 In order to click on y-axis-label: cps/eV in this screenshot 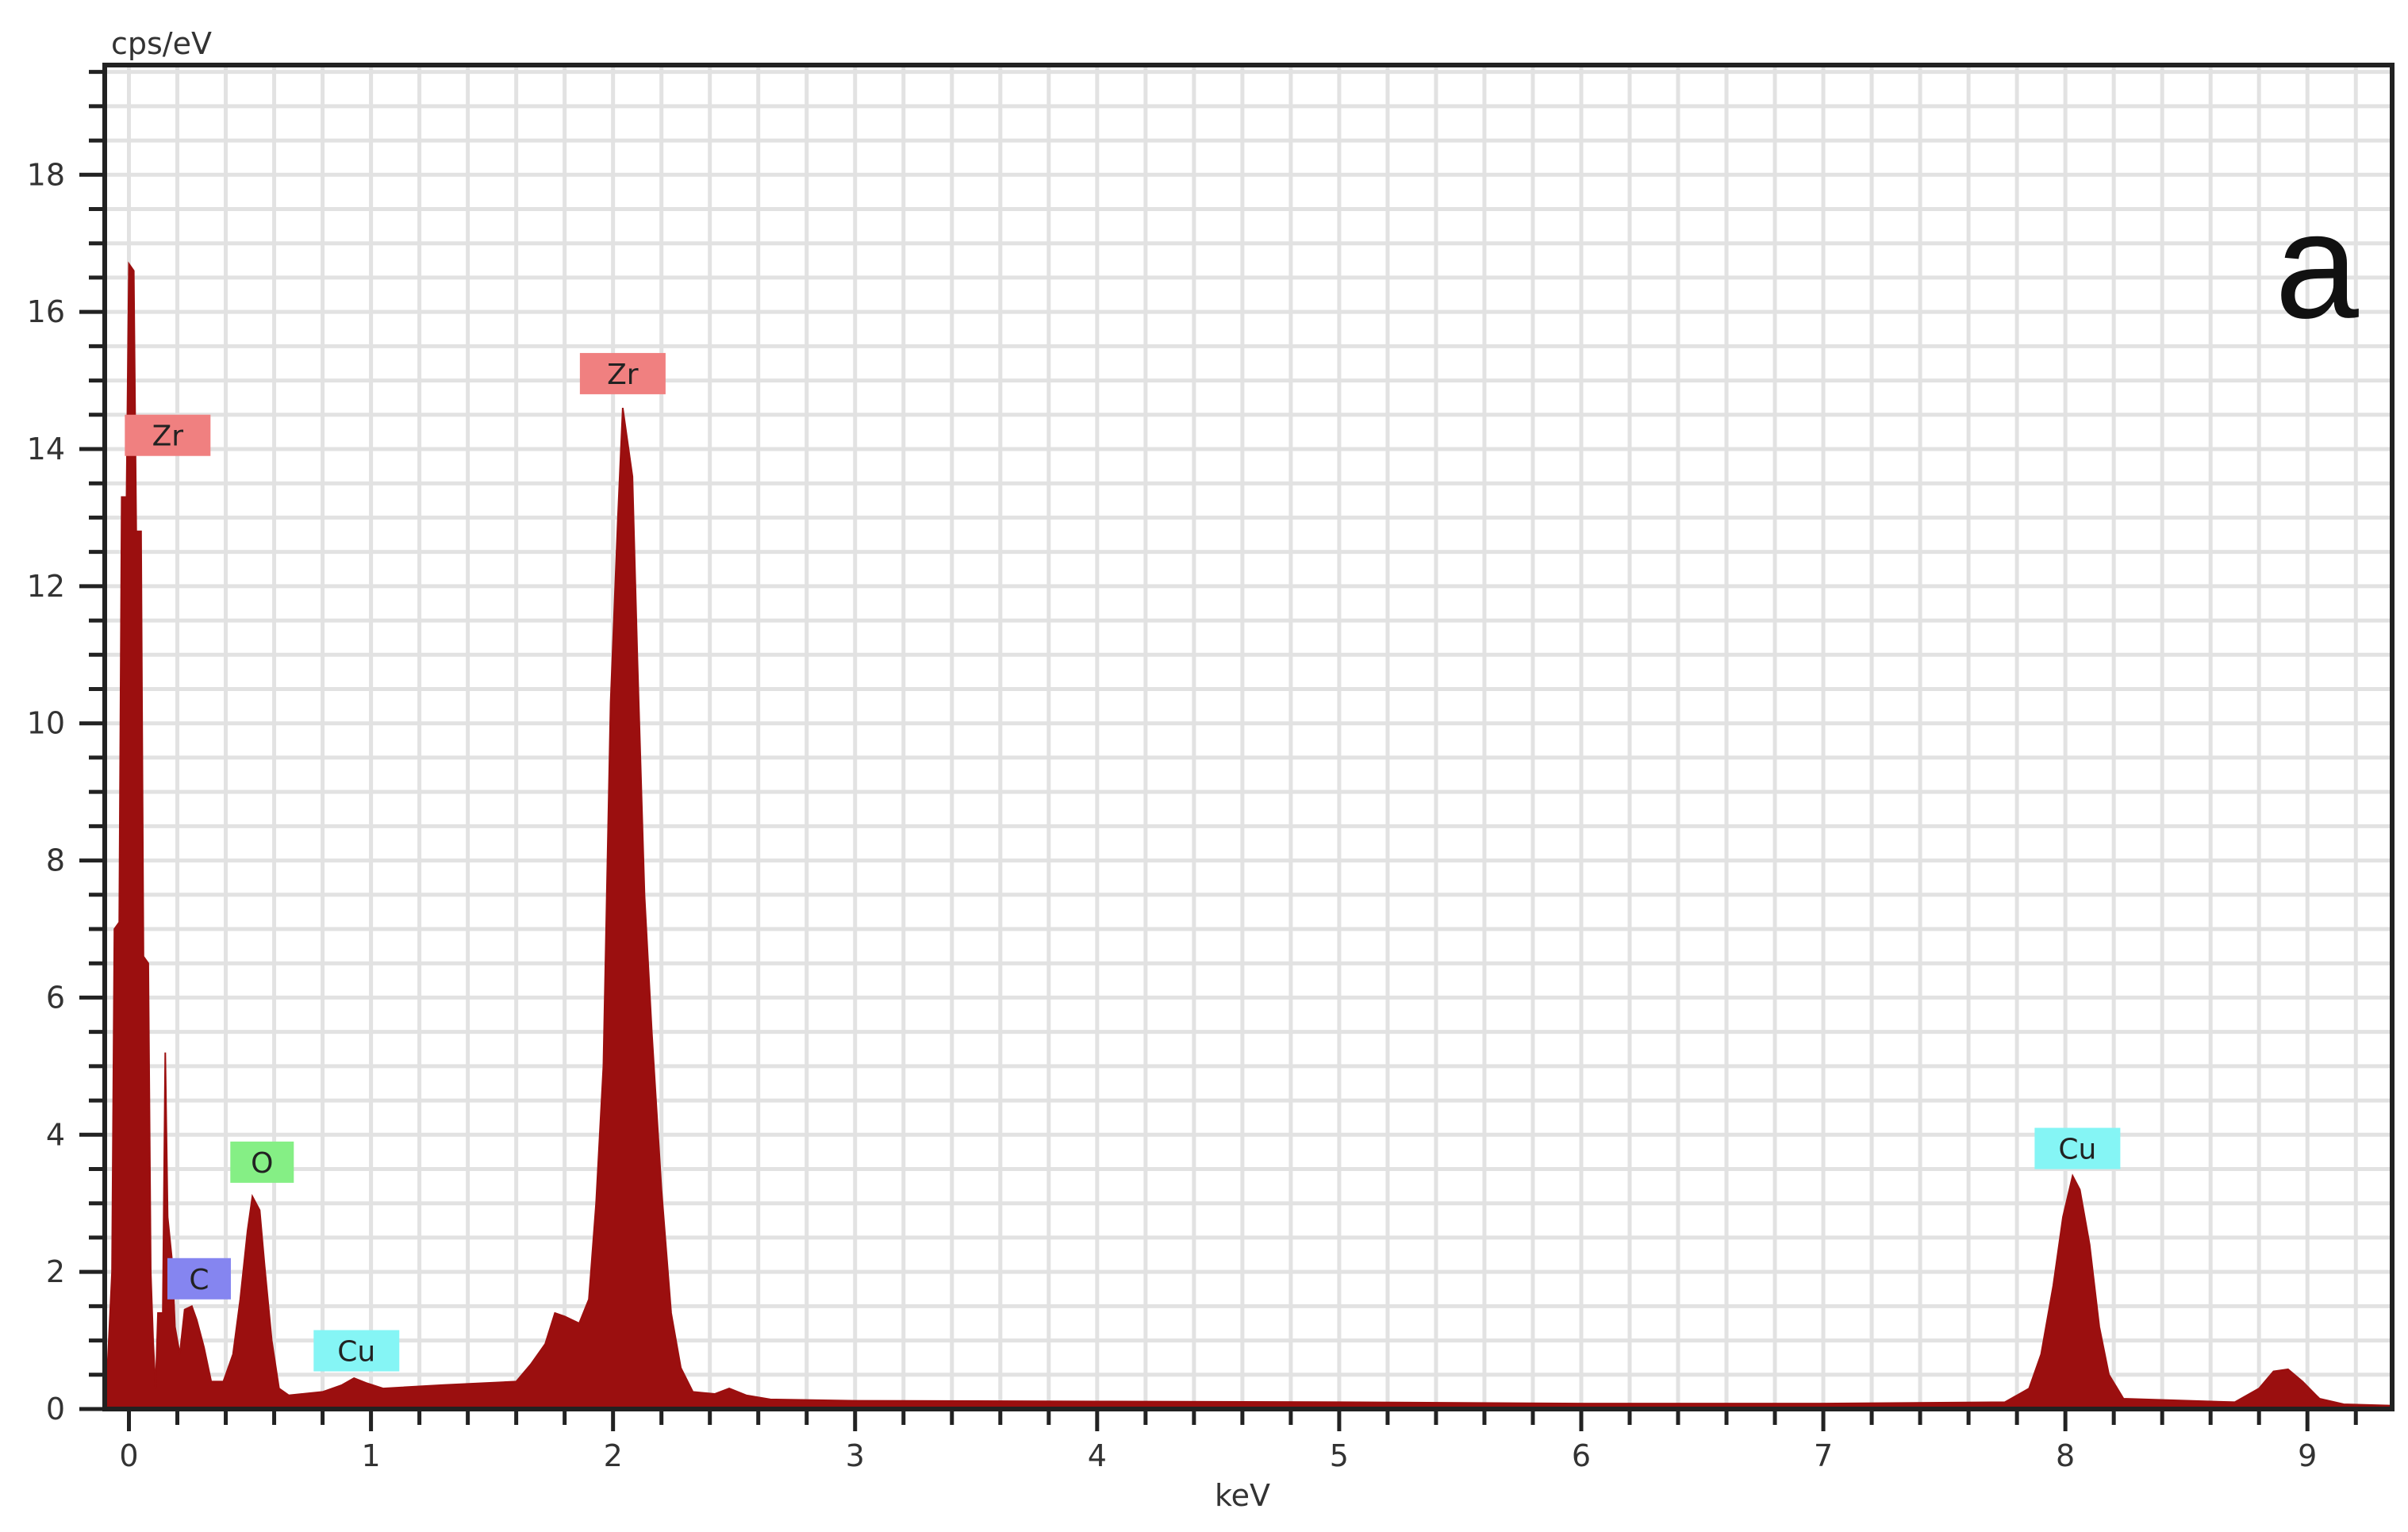, I will do `click(161, 44)`.